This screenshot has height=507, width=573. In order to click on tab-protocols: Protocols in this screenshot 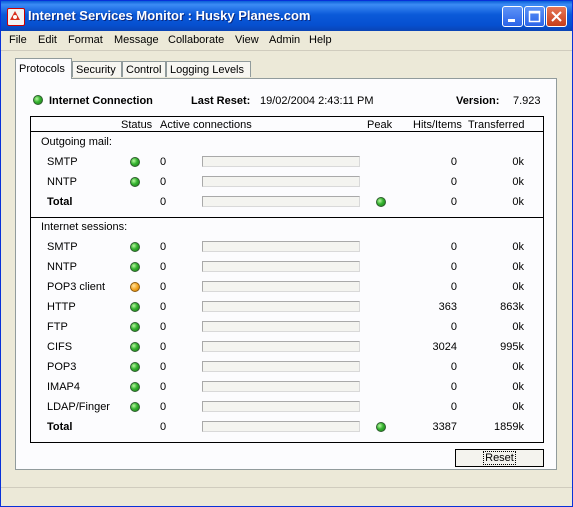, I will do `click(43, 68)`.